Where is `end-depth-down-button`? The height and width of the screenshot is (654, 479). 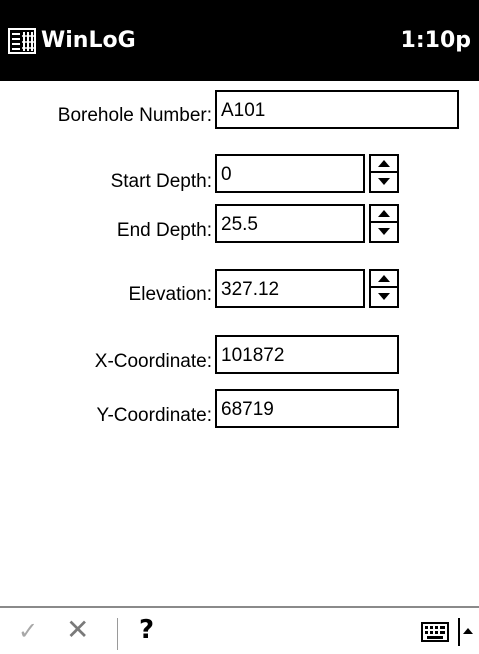 end-depth-down-button is located at coordinates (384, 231).